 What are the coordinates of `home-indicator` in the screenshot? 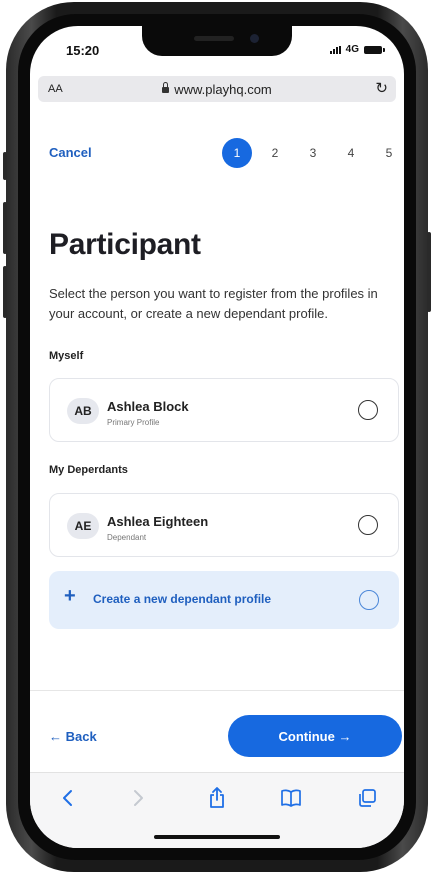 It's located at (217, 837).